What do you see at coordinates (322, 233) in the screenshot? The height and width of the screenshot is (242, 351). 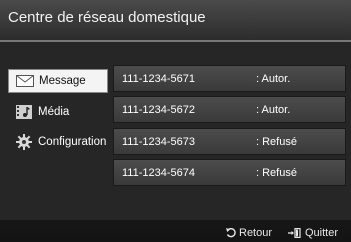 I see `exit-label: Quitter` at bounding box center [322, 233].